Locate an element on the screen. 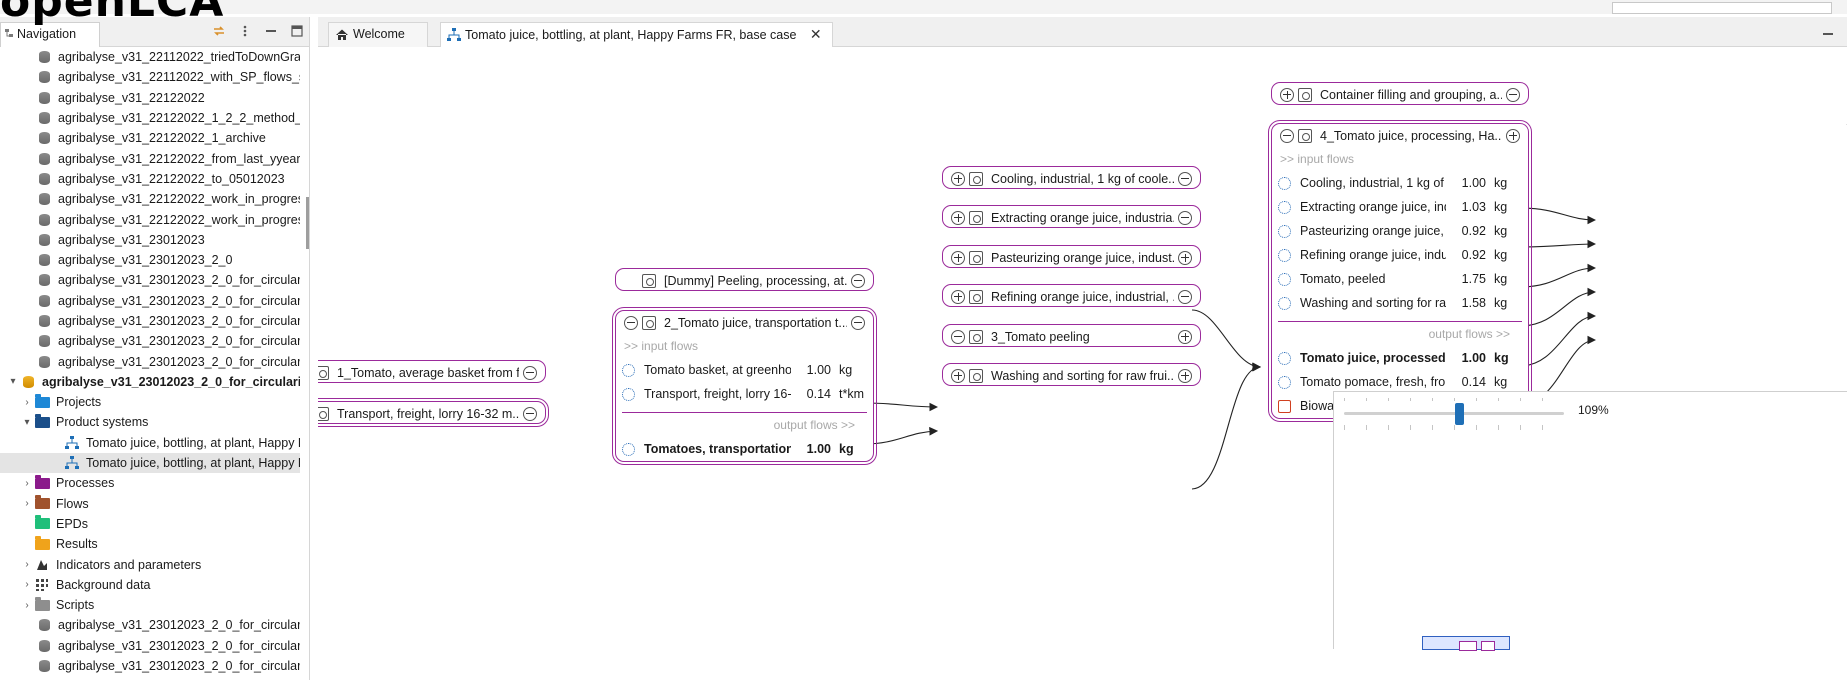 This screenshot has width=1847, height=680. input-flow-row: Extracting orange juice, indus... 1.03 kg is located at coordinates (1400, 207).